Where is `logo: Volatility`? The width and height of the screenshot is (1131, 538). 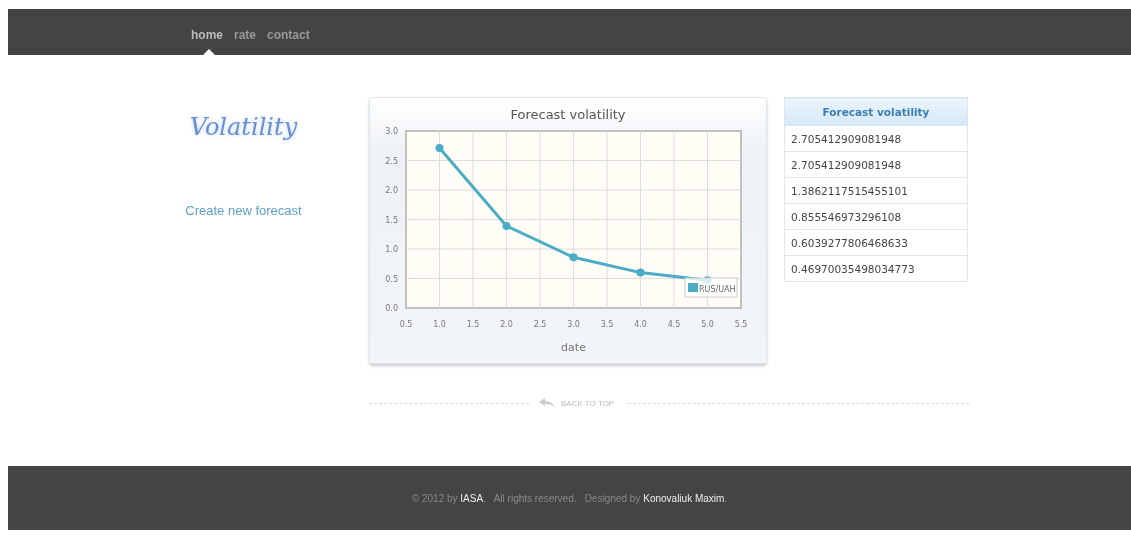 logo: Volatility is located at coordinates (243, 127).